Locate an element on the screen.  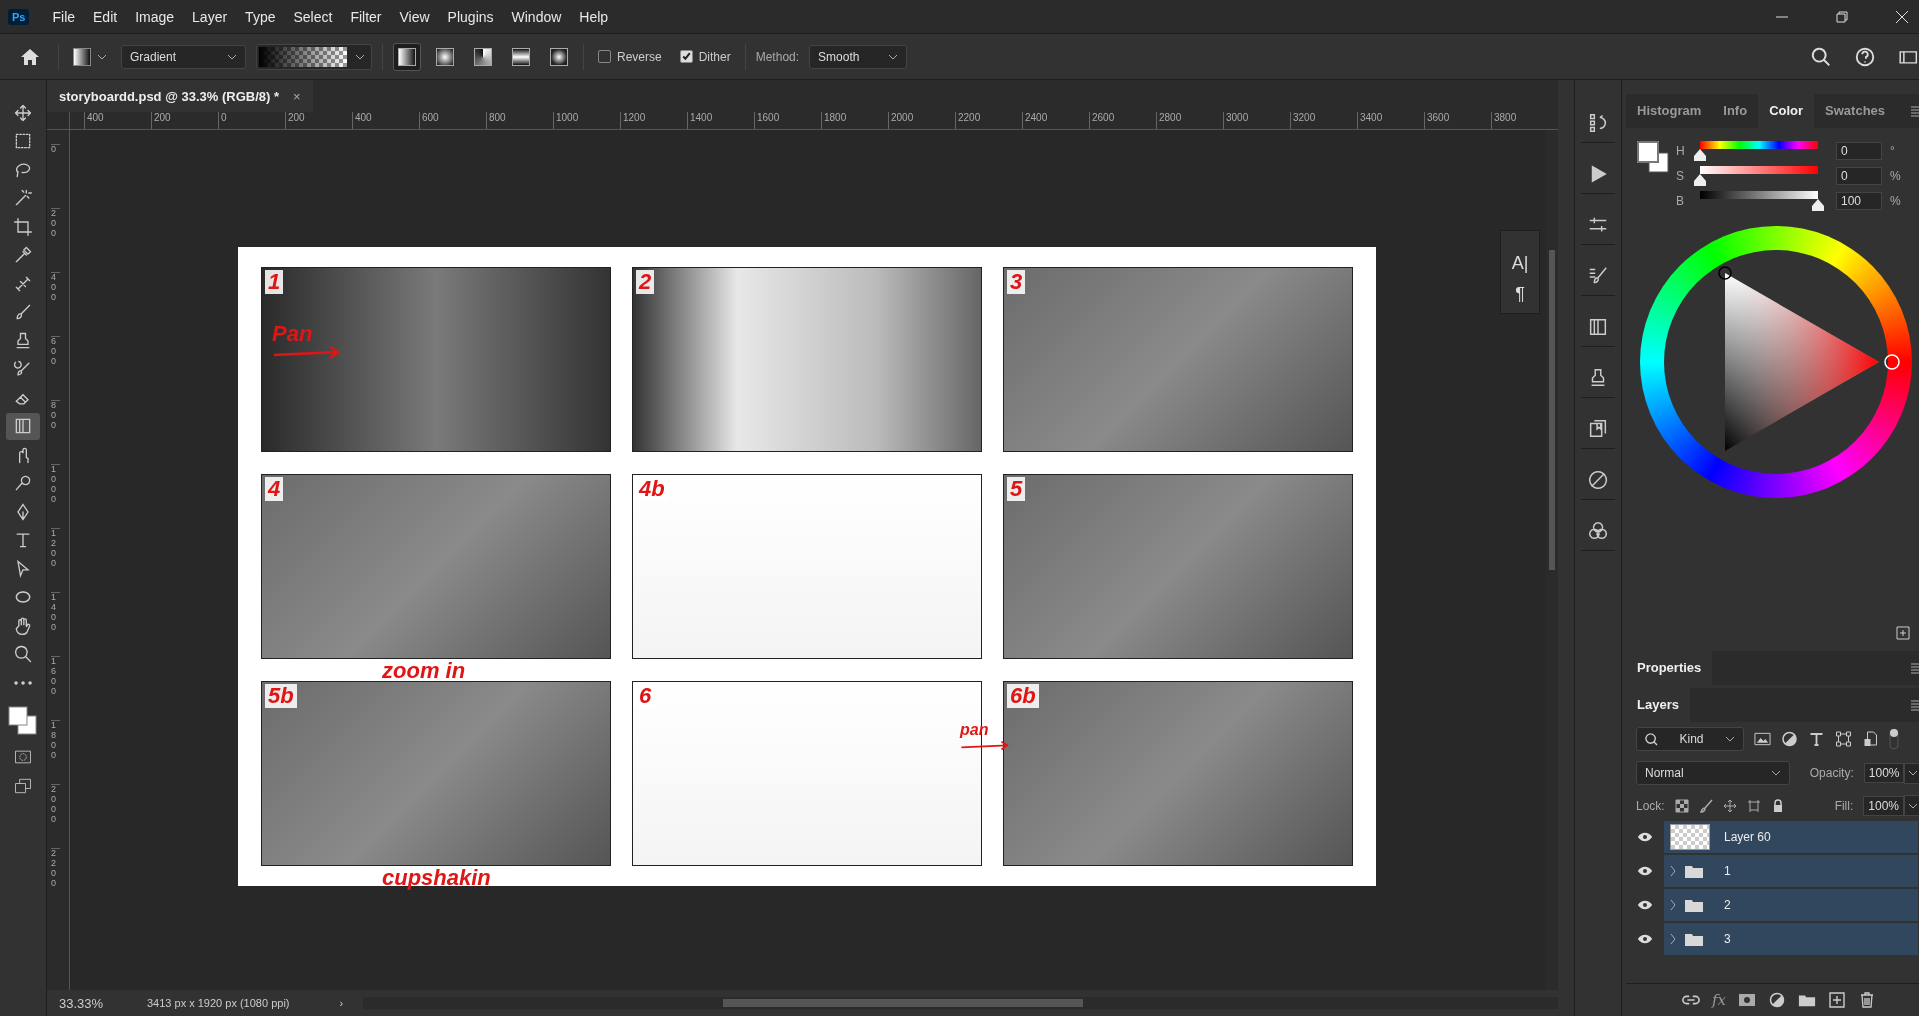
status-menu-arrow: › is located at coordinates (351, 1003).